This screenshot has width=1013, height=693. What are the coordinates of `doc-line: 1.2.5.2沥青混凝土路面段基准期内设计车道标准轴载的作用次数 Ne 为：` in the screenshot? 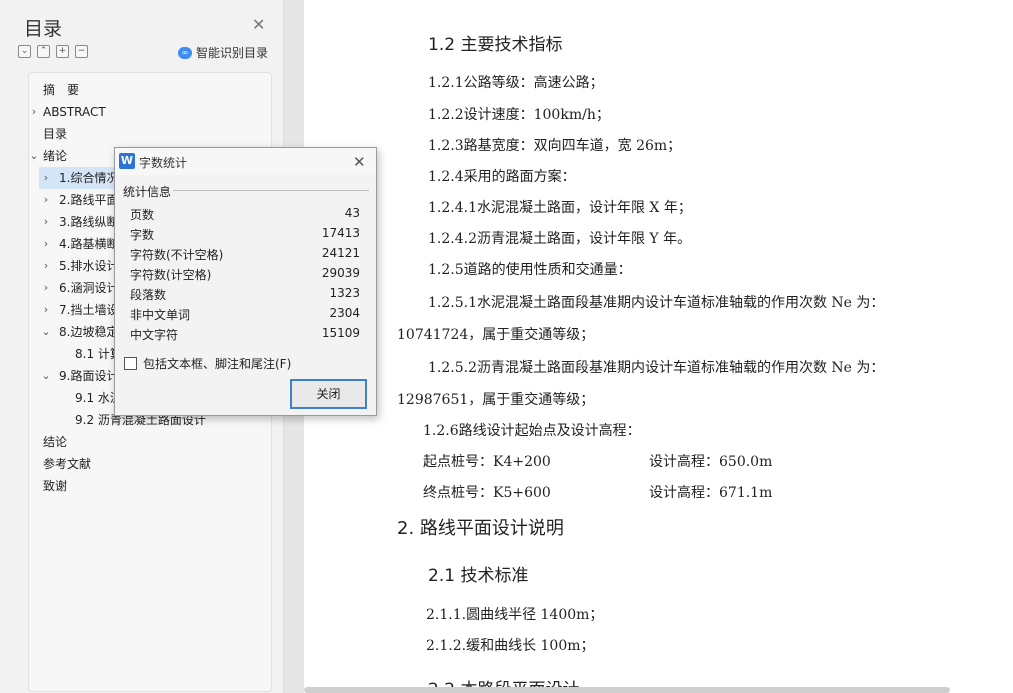 It's located at (656, 368).